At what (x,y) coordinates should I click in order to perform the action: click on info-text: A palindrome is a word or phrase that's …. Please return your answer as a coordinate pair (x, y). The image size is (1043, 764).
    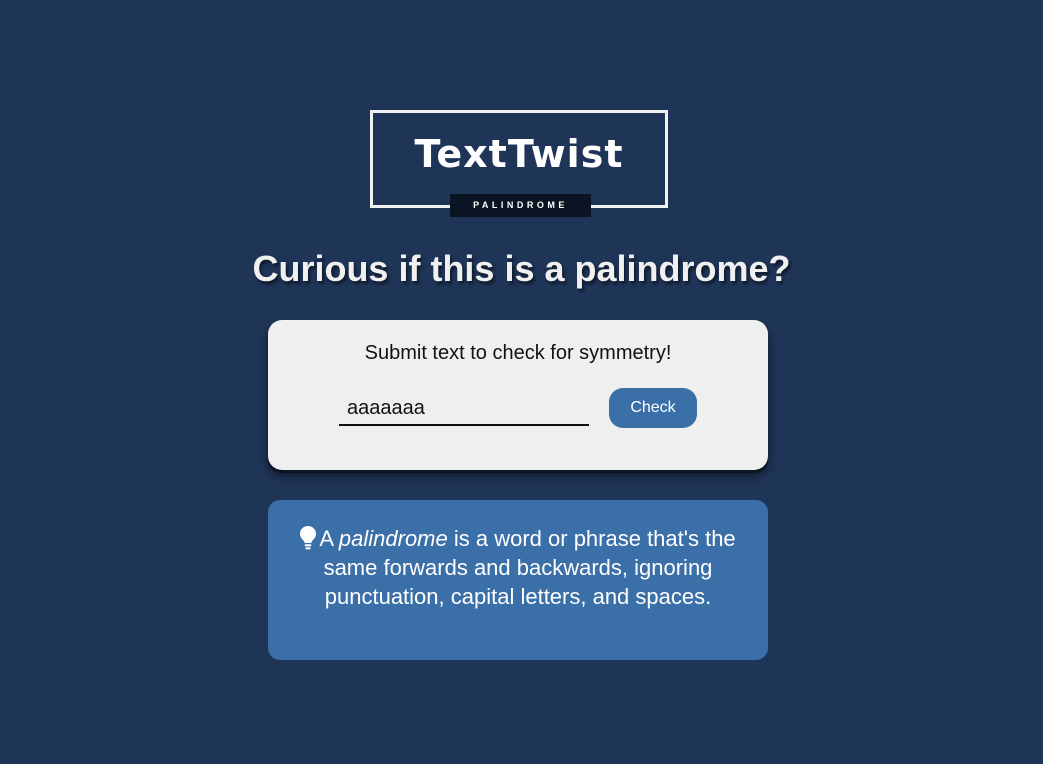
    Looking at the image, I should click on (518, 567).